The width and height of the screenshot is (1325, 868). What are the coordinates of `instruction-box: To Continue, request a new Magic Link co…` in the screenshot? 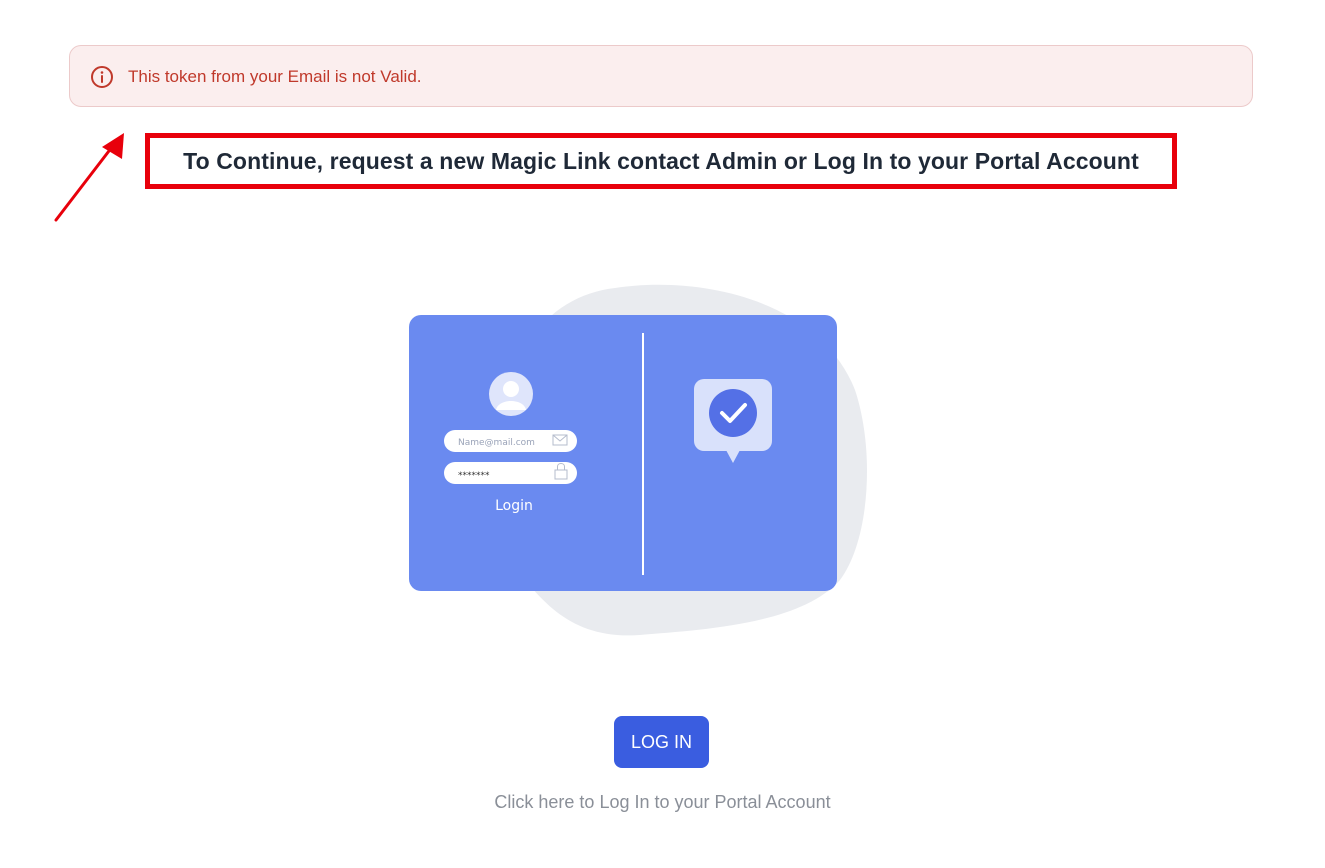 It's located at (661, 161).